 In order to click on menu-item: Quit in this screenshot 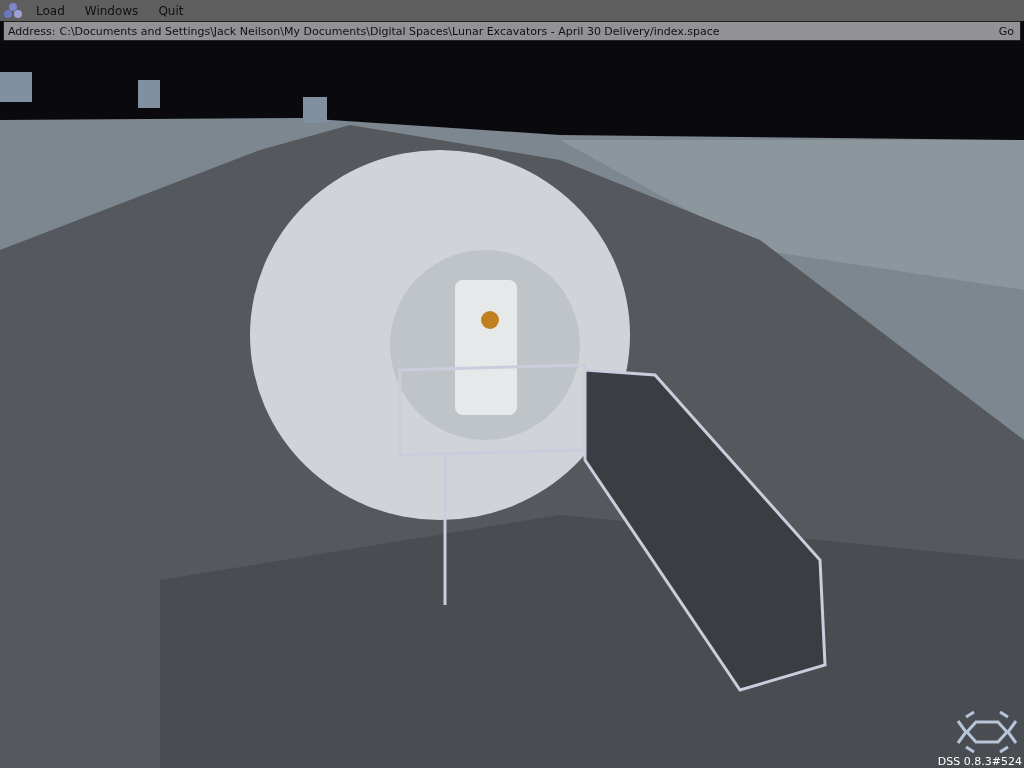, I will do `click(171, 10)`.